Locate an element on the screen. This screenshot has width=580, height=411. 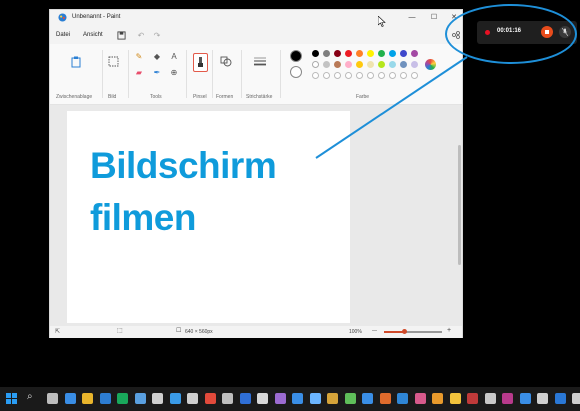
cursor-position-icon: ⇱ is located at coordinates (58, 332).